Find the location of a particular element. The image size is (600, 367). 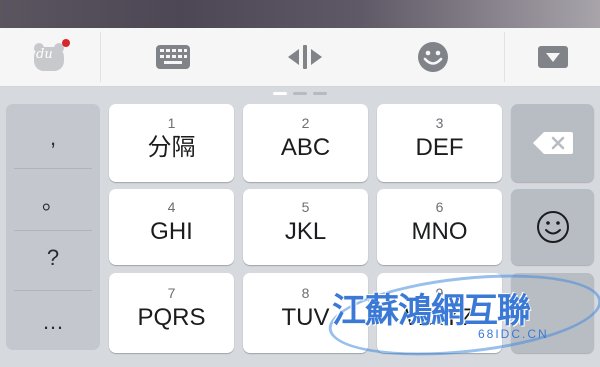

emoji-button is located at coordinates (432, 57).